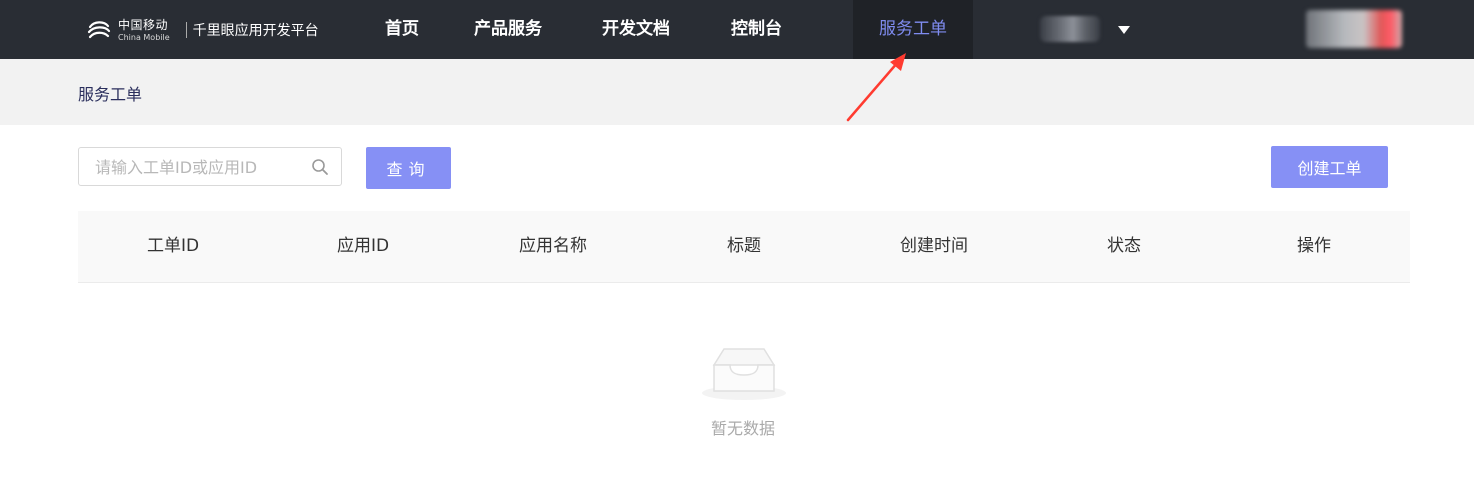  I want to click on caret-down-icon, so click(1124, 30).